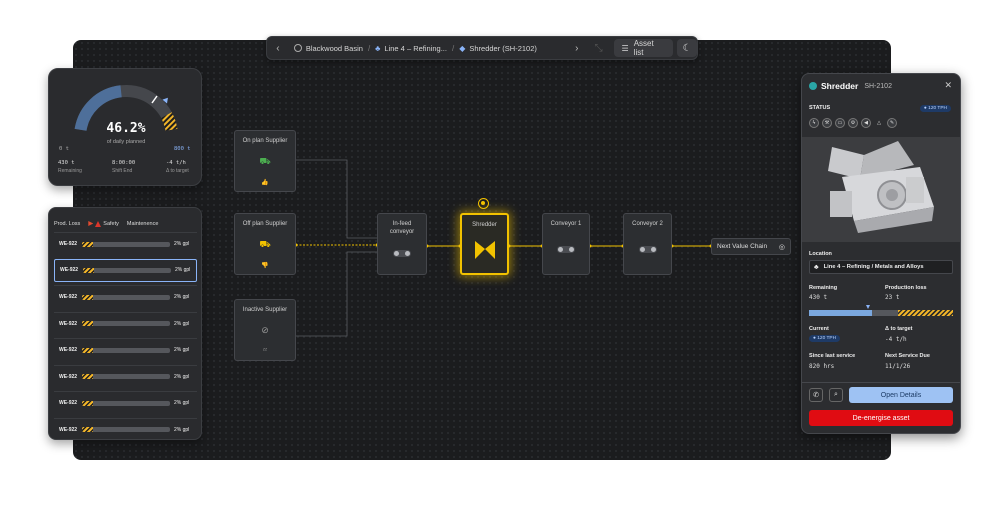 The image size is (1000, 513). I want to click on shift-end-value: 8:00:00, so click(124, 163).